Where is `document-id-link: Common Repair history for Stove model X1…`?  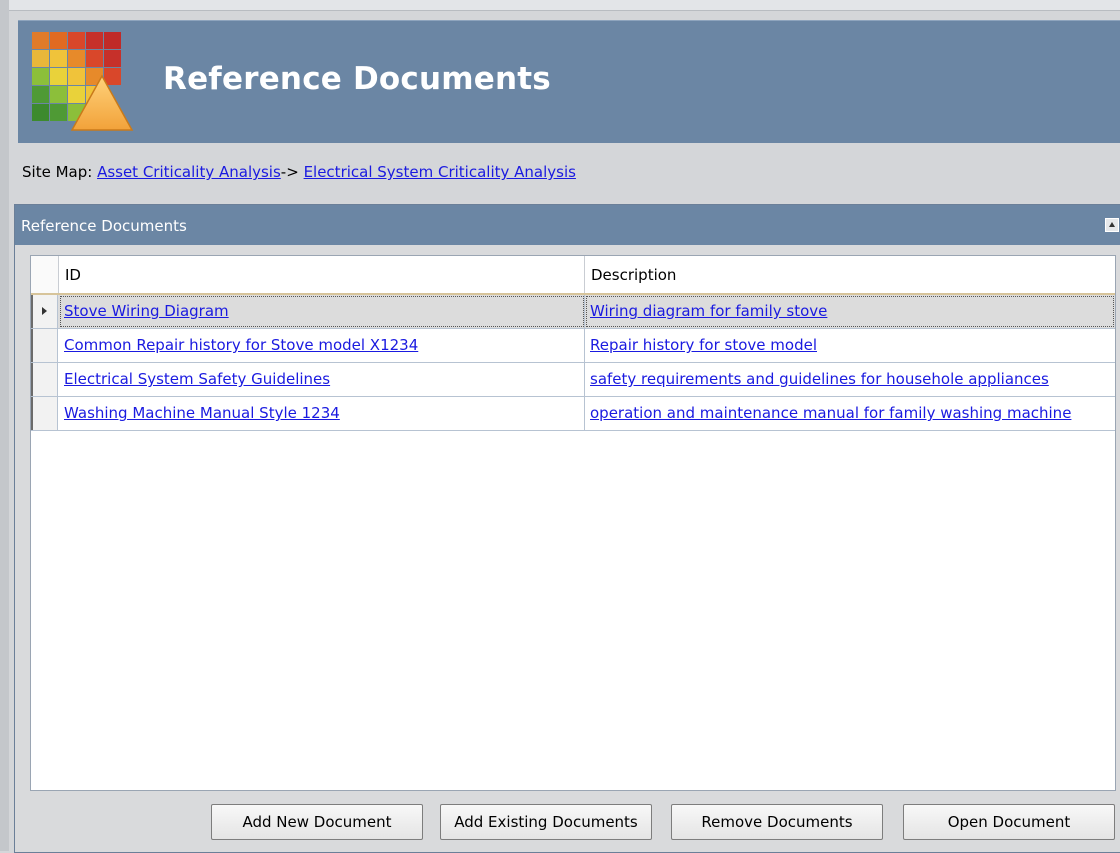
document-id-link: Common Repair history for Stove model X1… is located at coordinates (241, 345).